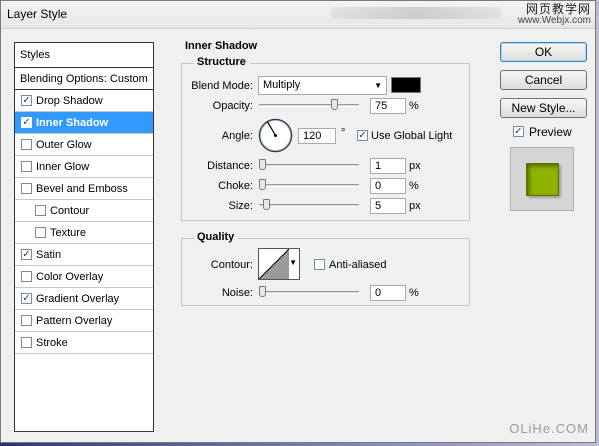 The width and height of the screenshot is (599, 446). I want to click on noise-input: 0, so click(388, 293).